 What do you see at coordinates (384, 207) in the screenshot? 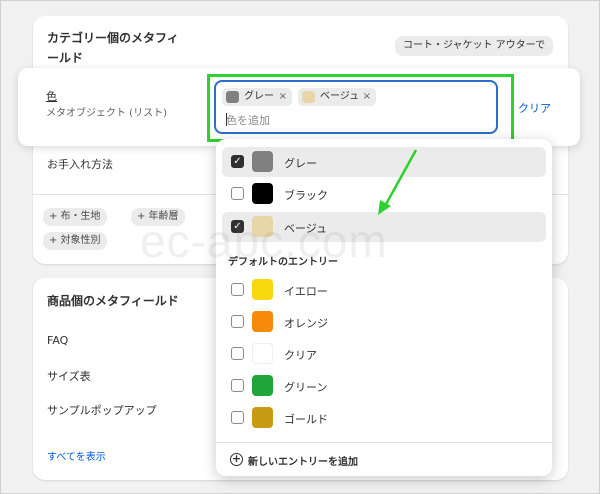
I see `arrow-head` at bounding box center [384, 207].